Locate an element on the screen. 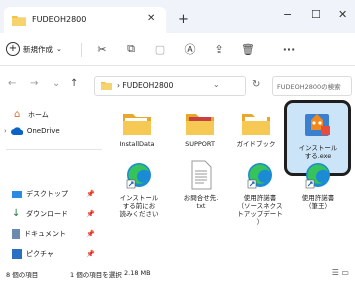 Image resolution: width=355 pixels, height=281 pixels. file-label: インストール する.exe is located at coordinates (318, 152).